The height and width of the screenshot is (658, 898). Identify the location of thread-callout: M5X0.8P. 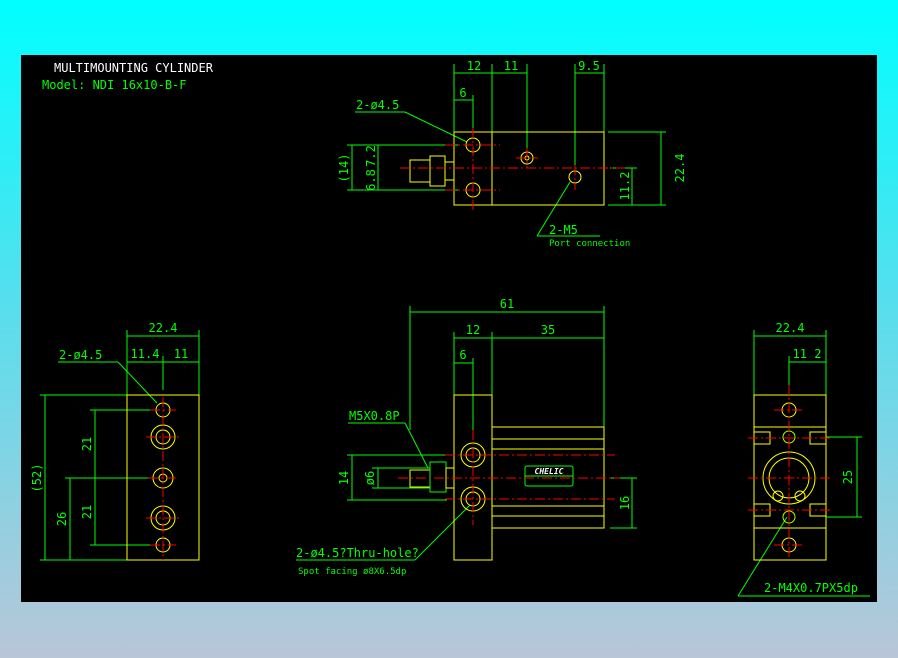
(374, 416).